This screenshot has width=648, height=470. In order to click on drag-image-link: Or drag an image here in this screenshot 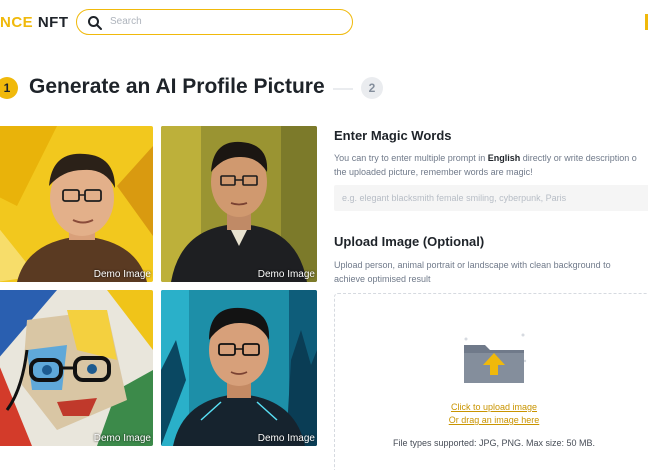, I will do `click(491, 420)`.